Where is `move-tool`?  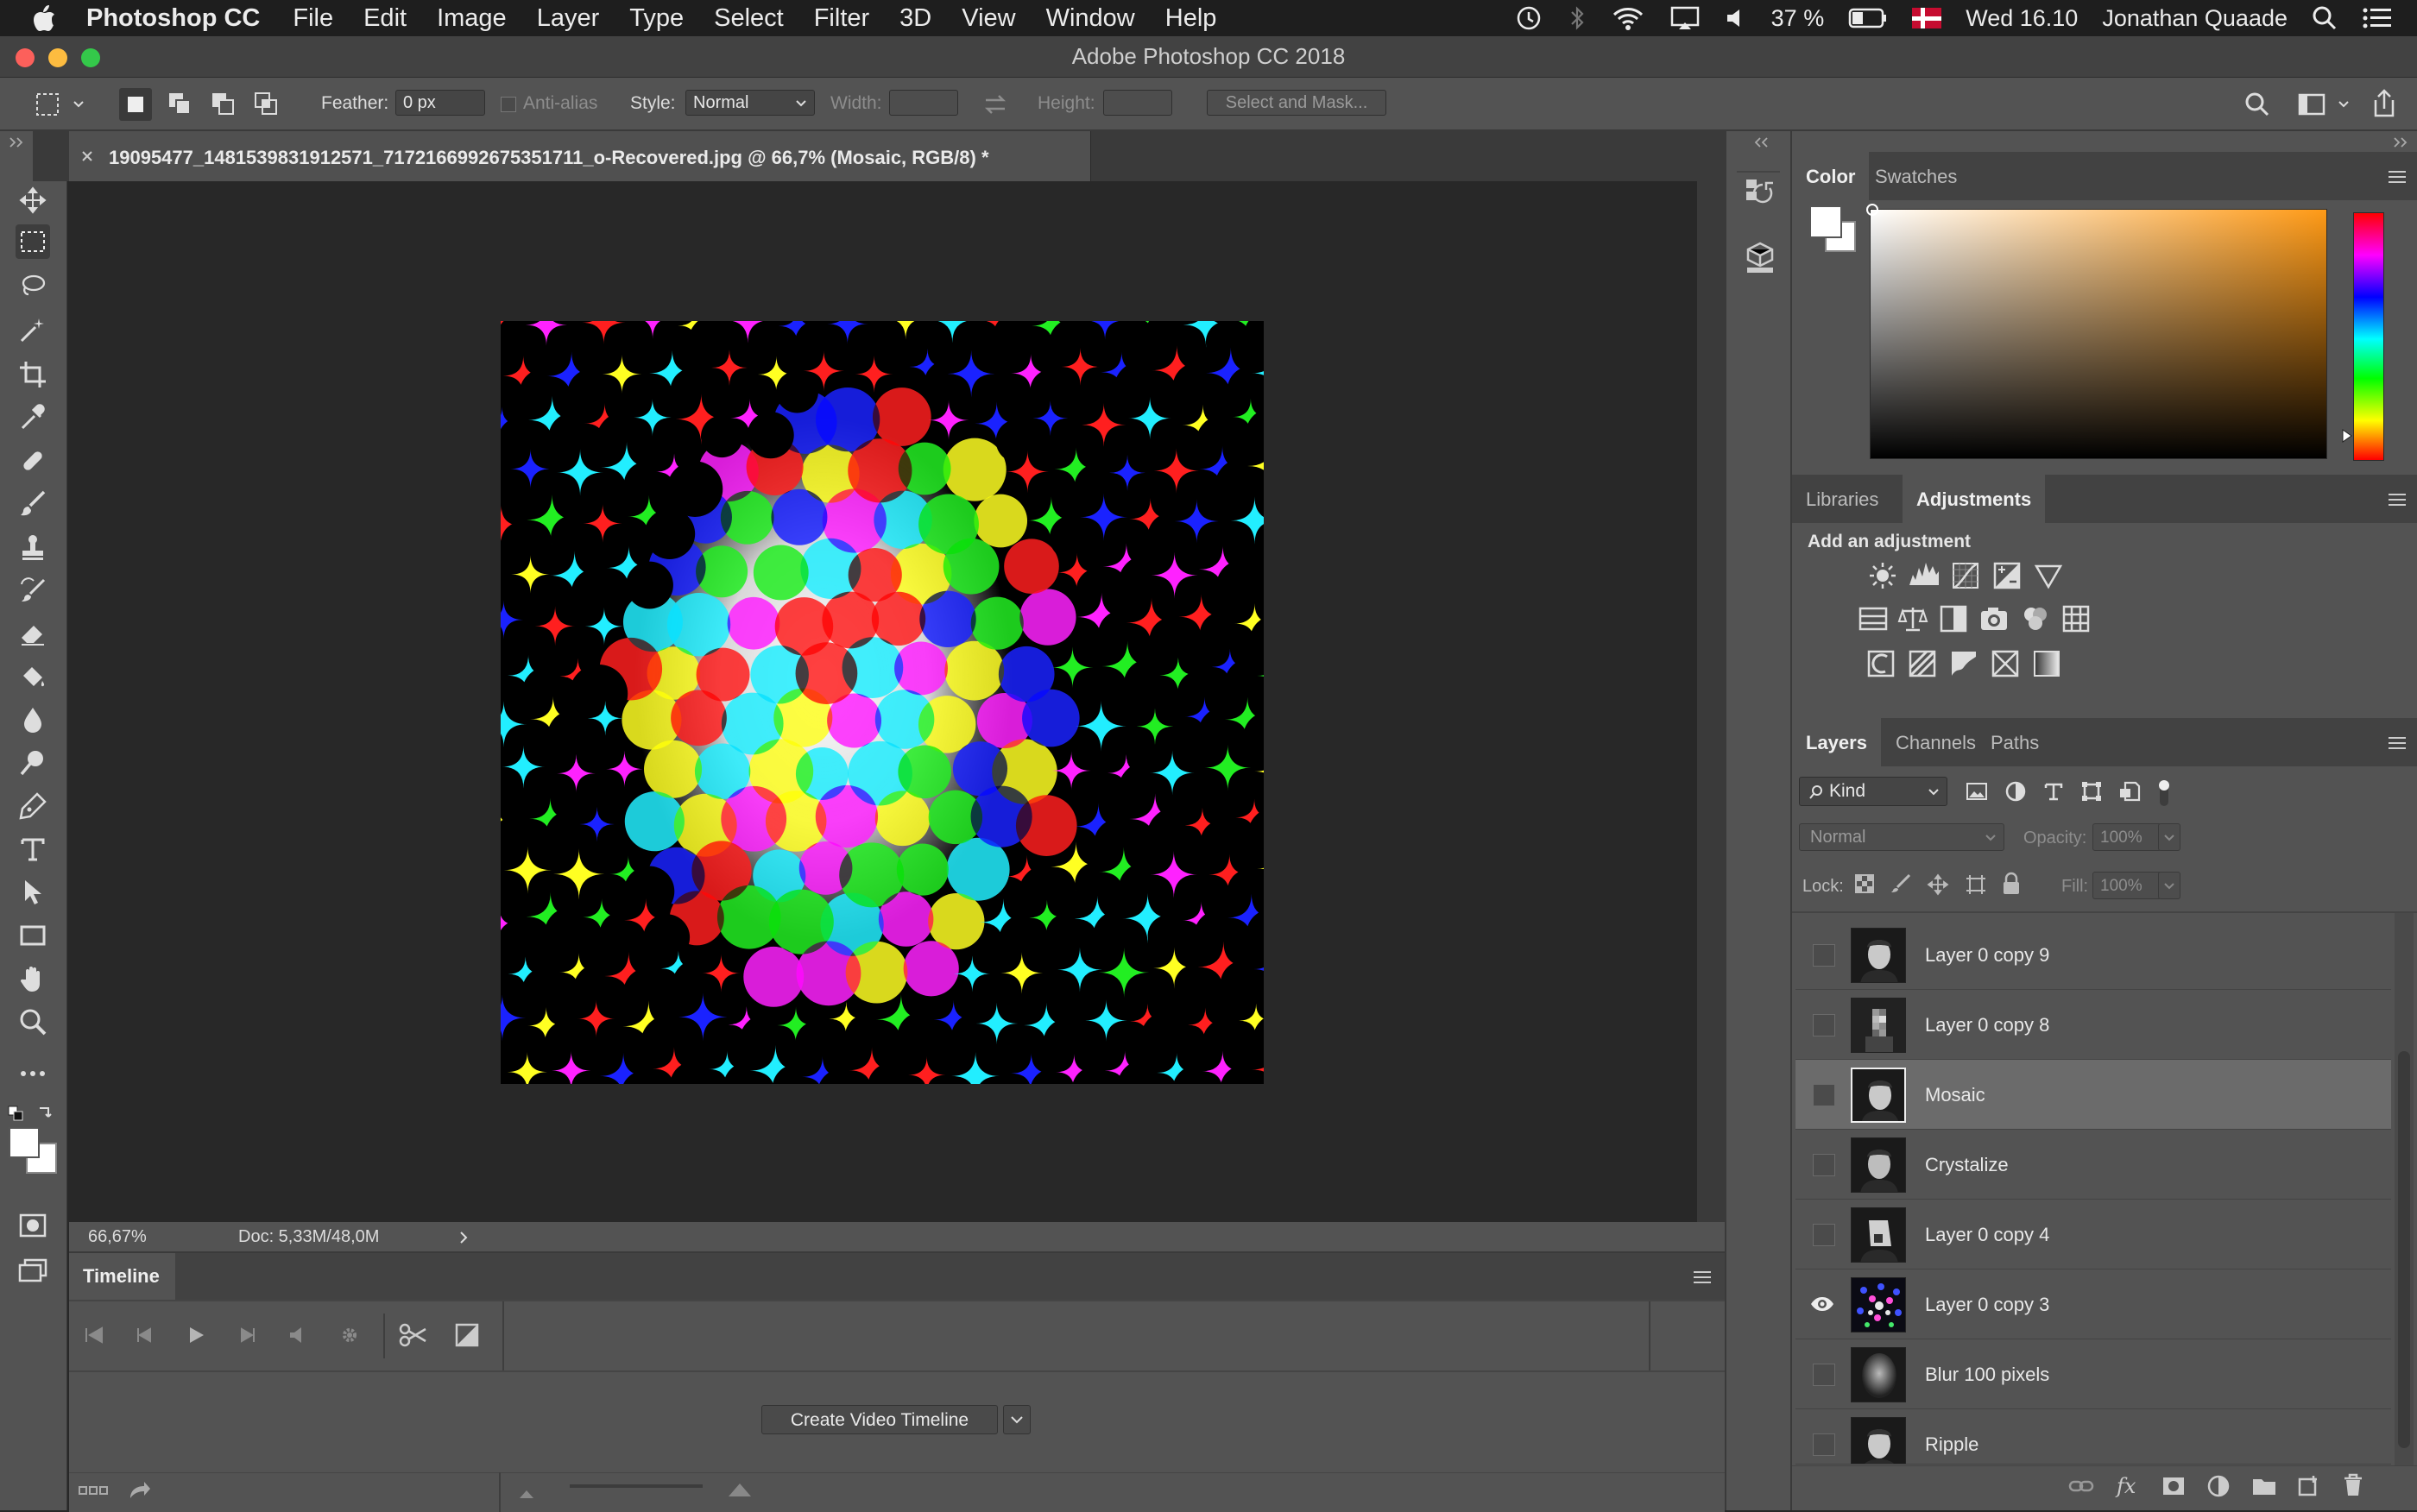
move-tool is located at coordinates (33, 200).